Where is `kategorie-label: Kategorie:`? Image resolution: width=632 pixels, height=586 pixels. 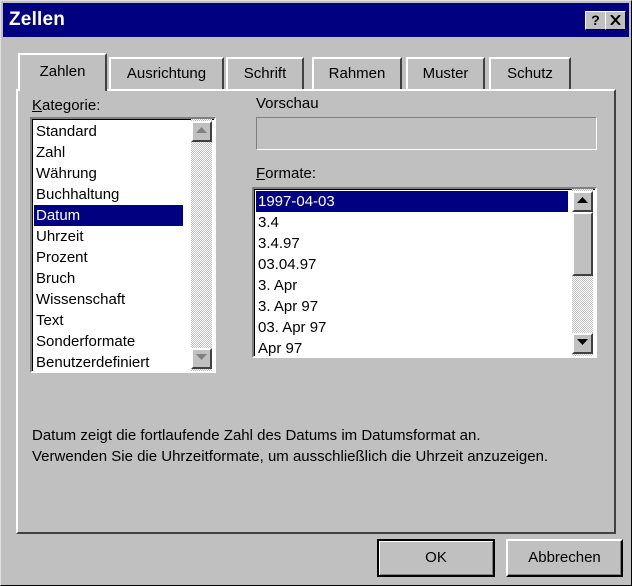 kategorie-label: Kategorie: is located at coordinates (66, 105).